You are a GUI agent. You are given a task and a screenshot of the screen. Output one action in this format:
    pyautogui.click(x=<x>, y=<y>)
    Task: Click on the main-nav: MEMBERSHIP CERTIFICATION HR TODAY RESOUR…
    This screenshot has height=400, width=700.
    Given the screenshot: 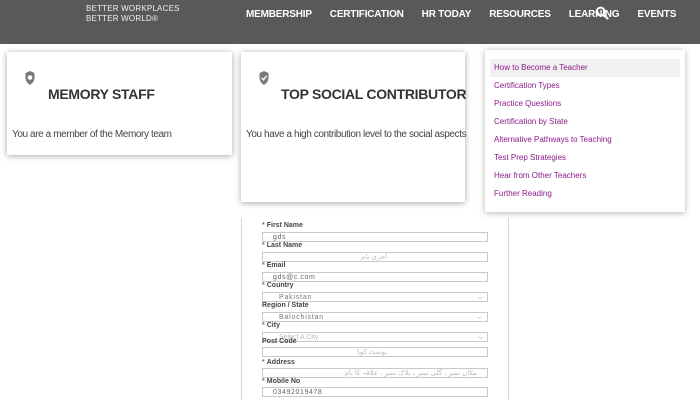 What is the action you would take?
    pyautogui.click(x=470, y=14)
    